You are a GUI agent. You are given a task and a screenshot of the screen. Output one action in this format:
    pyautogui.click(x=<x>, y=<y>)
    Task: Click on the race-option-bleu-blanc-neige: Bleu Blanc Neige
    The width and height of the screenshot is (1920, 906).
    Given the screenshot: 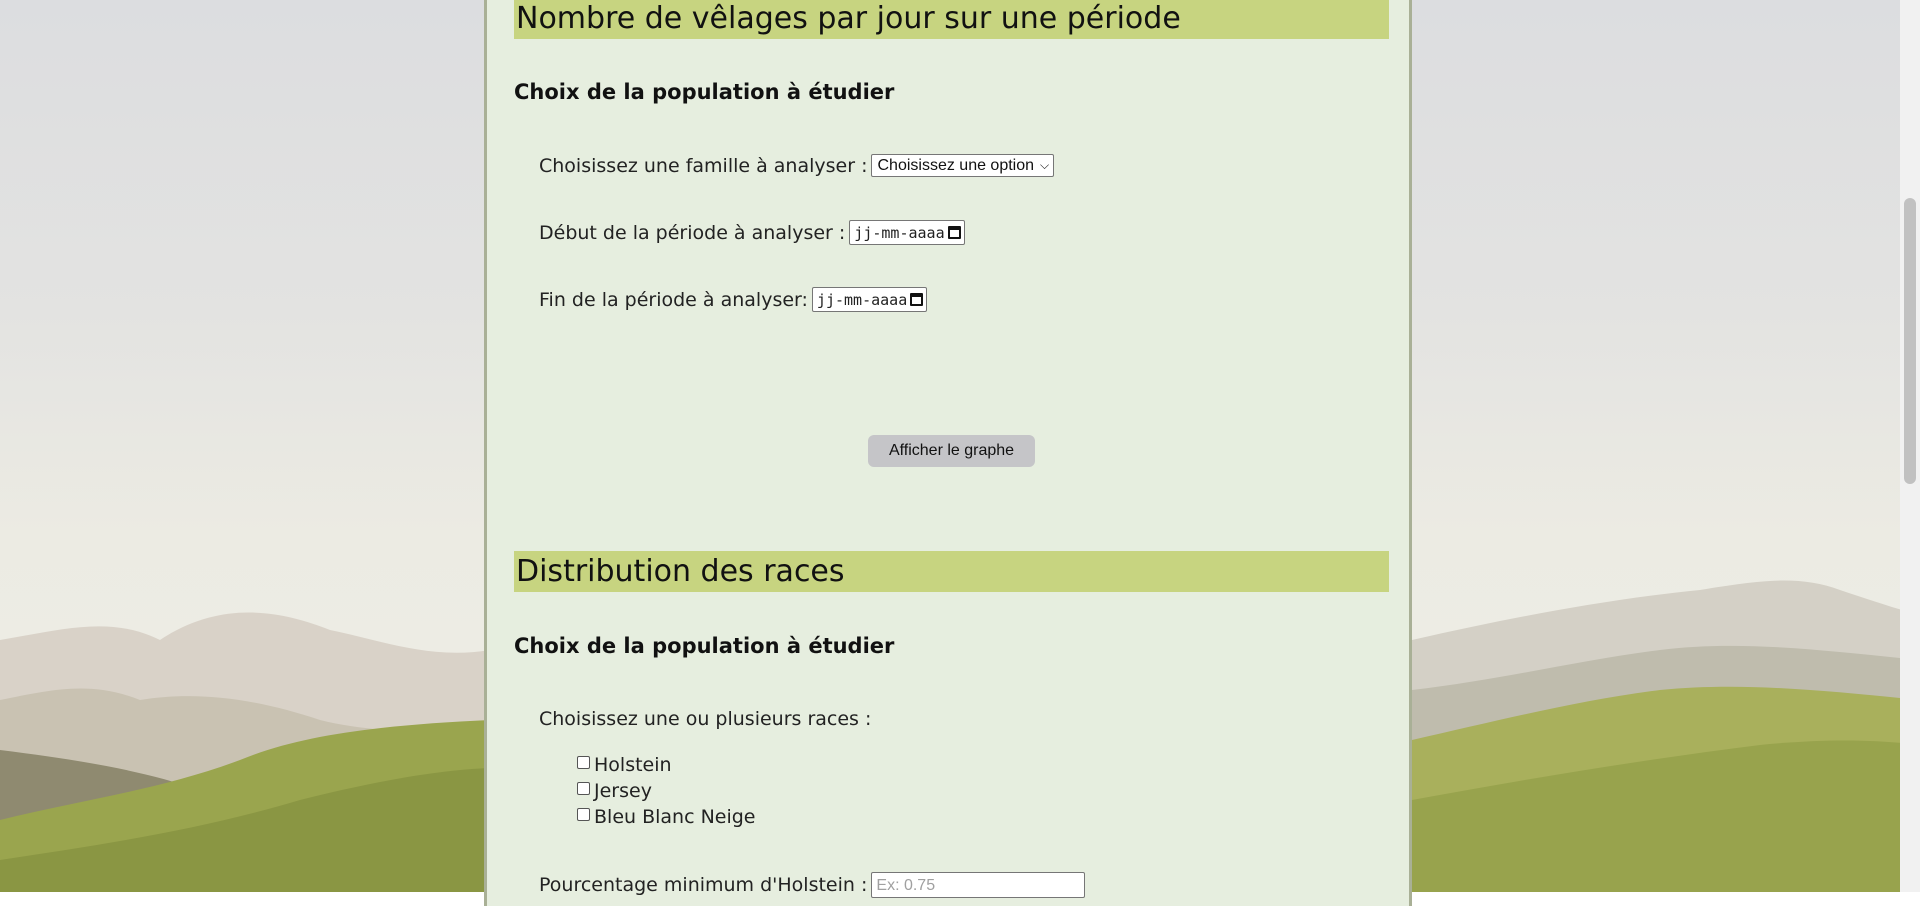 What is the action you would take?
    pyautogui.click(x=666, y=817)
    